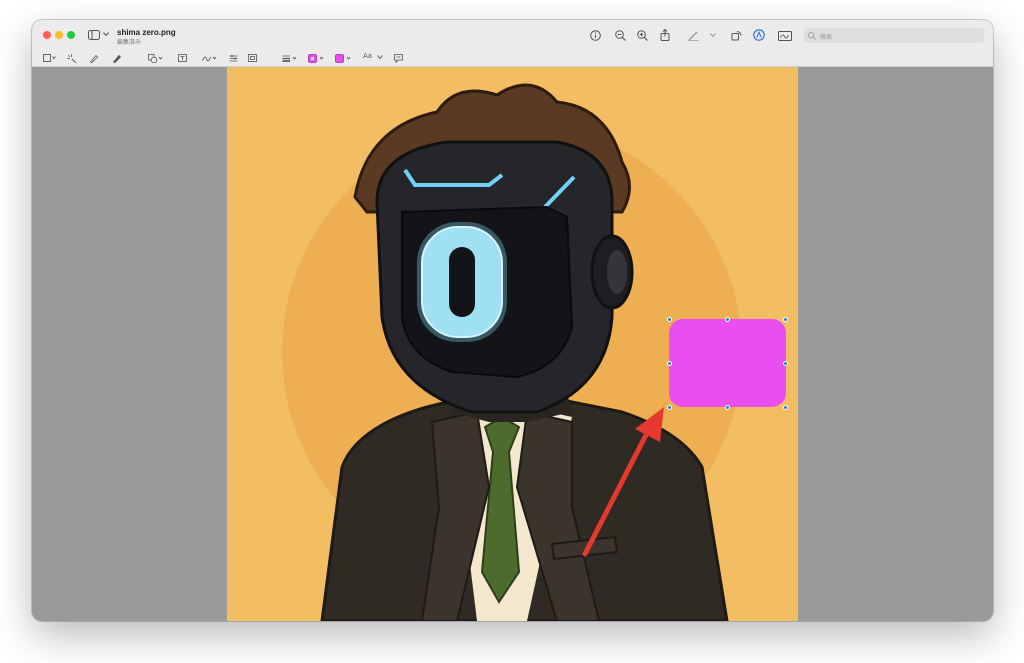 The width and height of the screenshot is (1024, 663). Describe the element at coordinates (669, 407) in the screenshot. I see `selection-handle-bottom-left` at that location.